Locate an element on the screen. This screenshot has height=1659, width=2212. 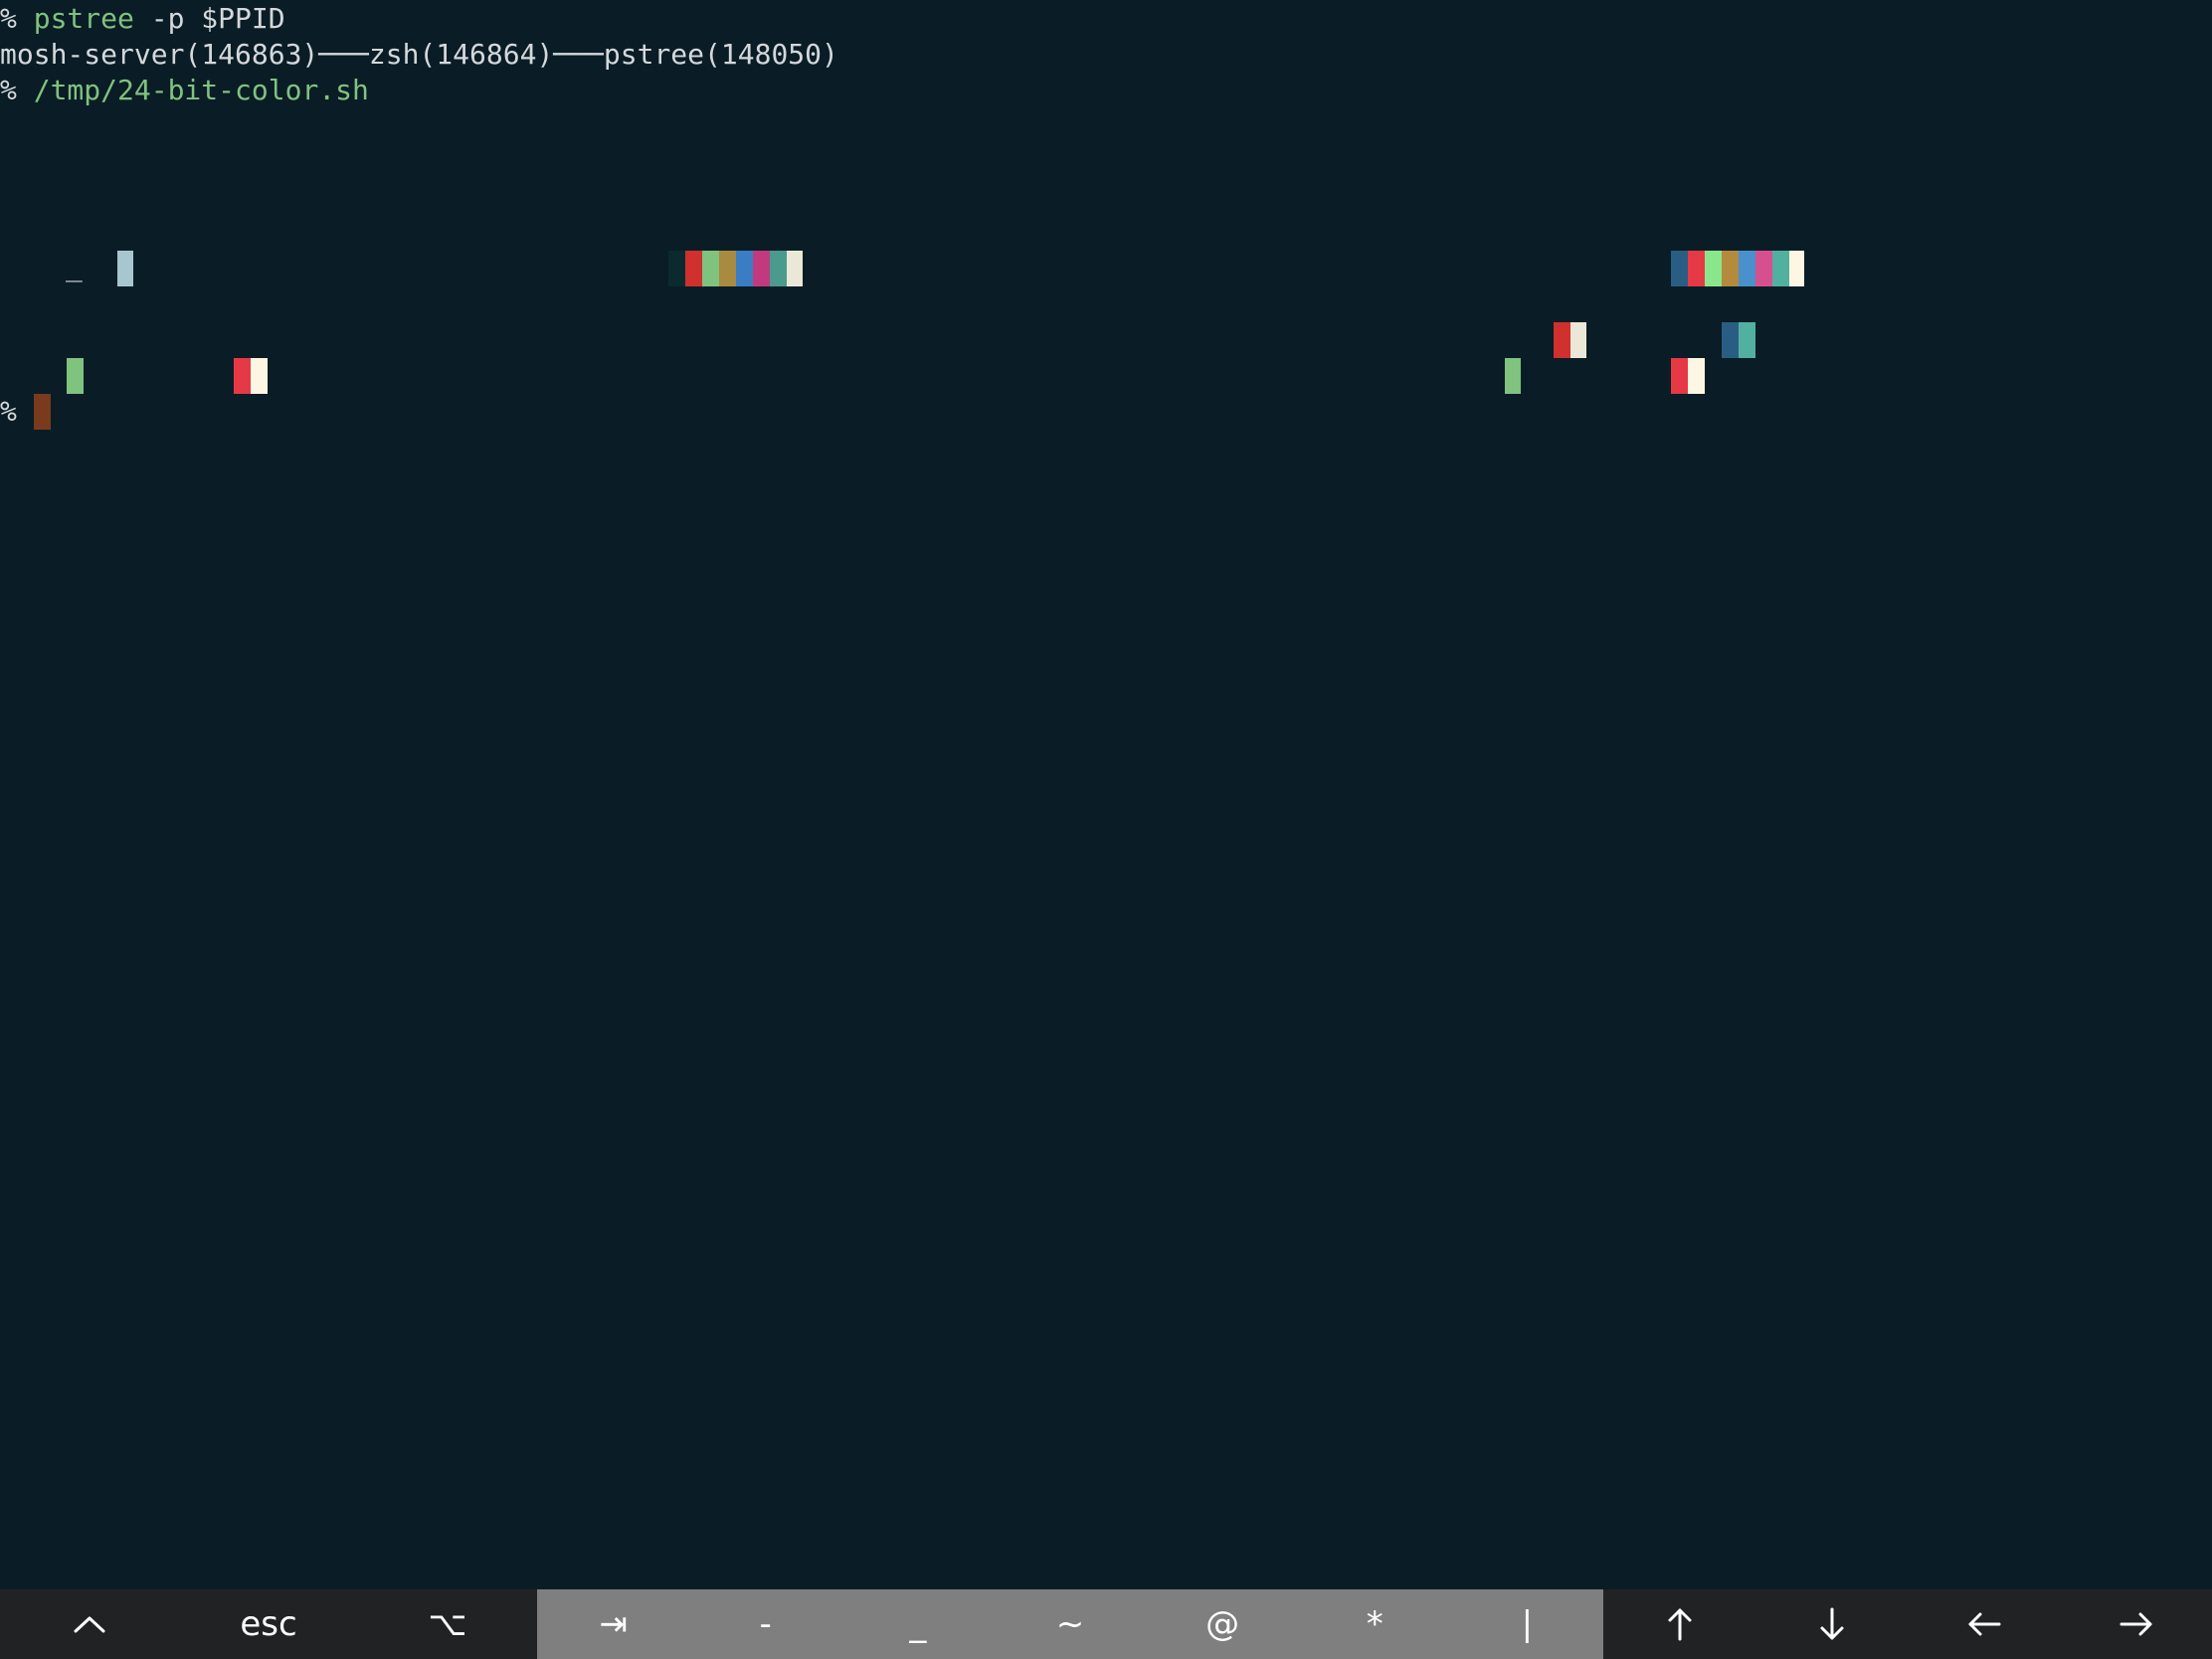
tilde-key: ~ is located at coordinates (1070, 1624).